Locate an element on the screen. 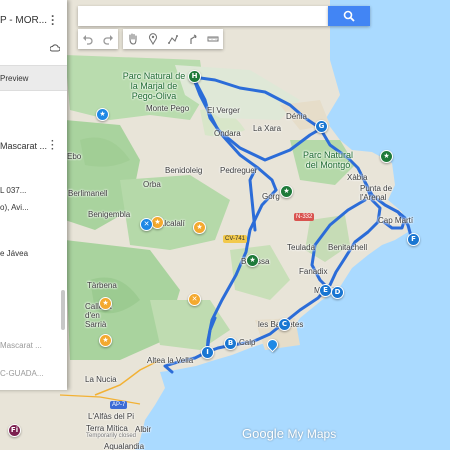 The width and height of the screenshot is (450, 450). label-ondara: Ondara is located at coordinates (227, 133).